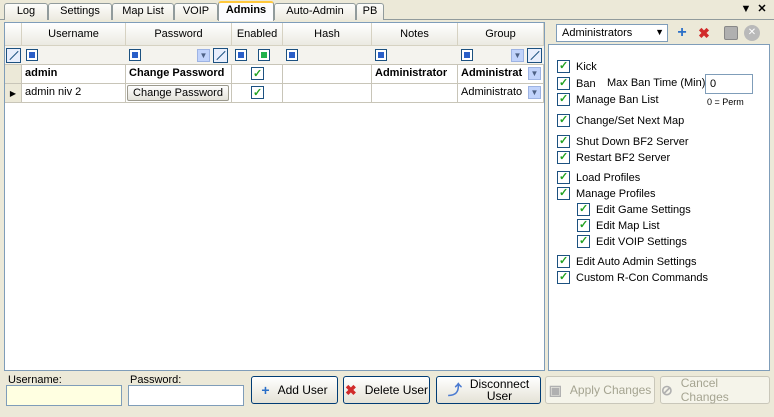 The height and width of the screenshot is (417, 774). I want to click on tab-auto-admin: Auto-Admin, so click(315, 11).